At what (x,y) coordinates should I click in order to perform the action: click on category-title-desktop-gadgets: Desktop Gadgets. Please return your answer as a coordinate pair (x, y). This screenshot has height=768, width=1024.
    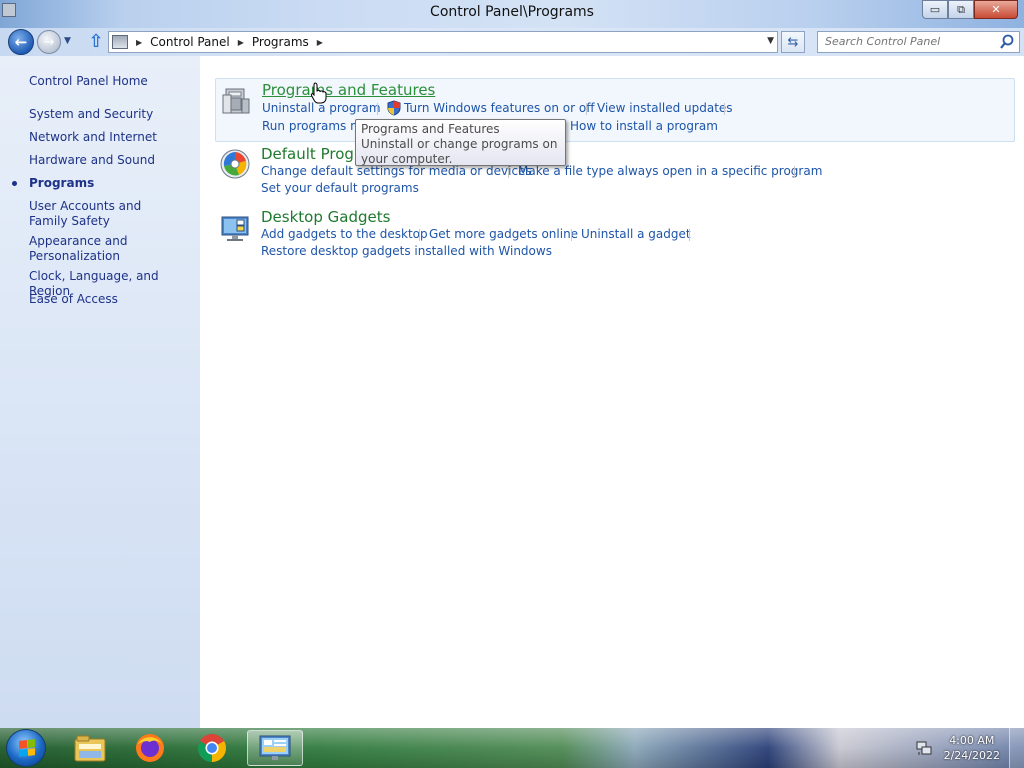
    Looking at the image, I should click on (325, 217).